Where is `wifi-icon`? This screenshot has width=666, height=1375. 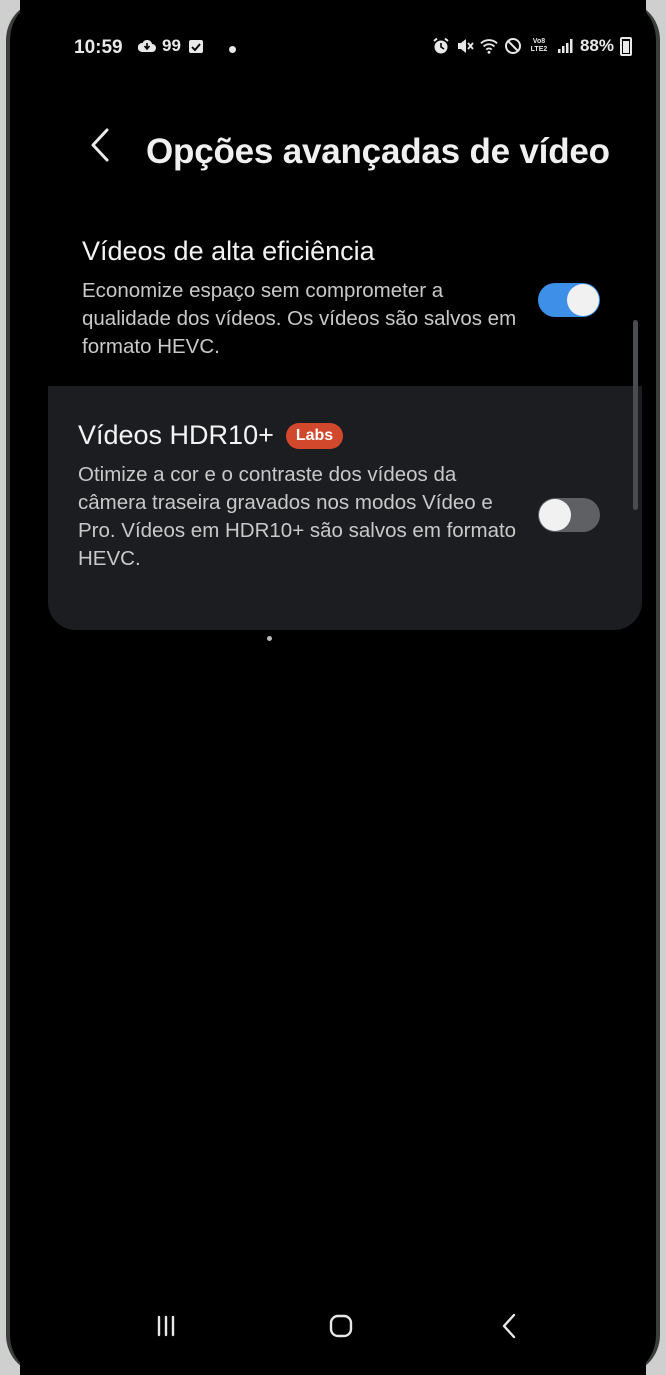
wifi-icon is located at coordinates (489, 46).